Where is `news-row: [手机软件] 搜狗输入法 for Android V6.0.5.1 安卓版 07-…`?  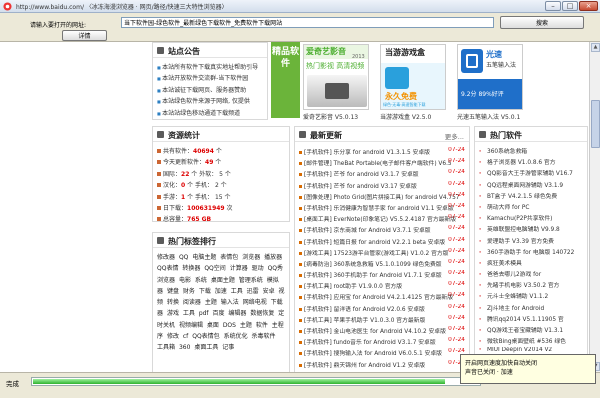
news-row: [手机软件] 搜狗输入法 for Android V6.0.5.1 安卓版 07-… is located at coordinates (382, 353).